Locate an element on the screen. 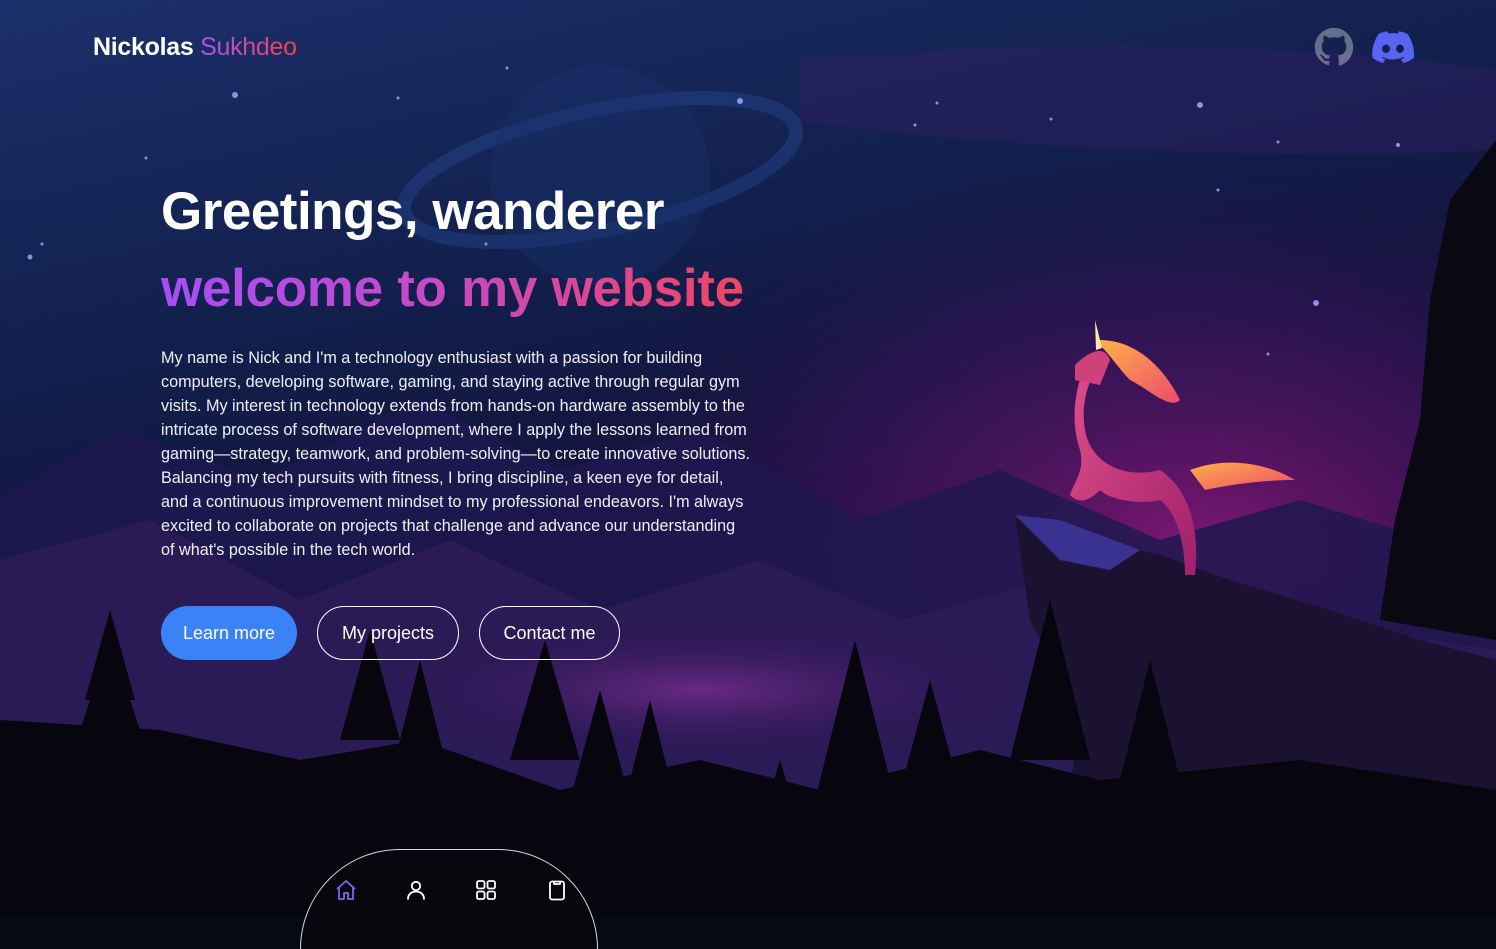 This screenshot has width=1496, height=949. clipboard-icon is located at coordinates (557, 890).